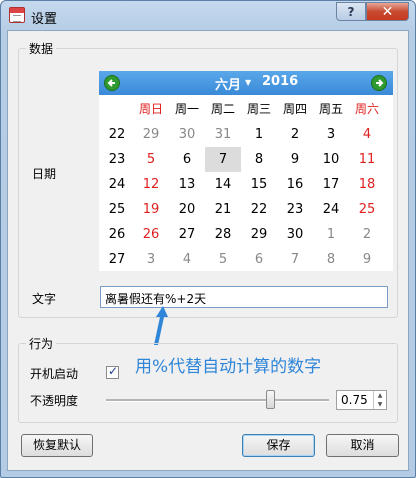  Describe the element at coordinates (228, 83) in the screenshot. I see `month-selector: 六月` at that location.